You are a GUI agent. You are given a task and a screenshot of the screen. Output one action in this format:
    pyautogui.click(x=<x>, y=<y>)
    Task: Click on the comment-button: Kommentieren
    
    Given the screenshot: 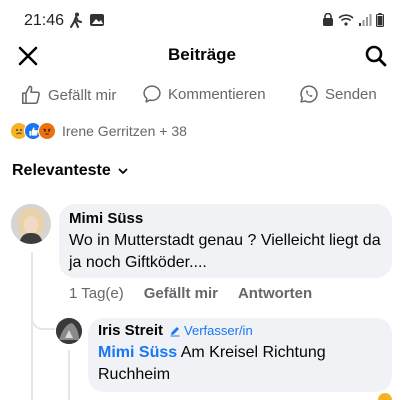 What is the action you would take?
    pyautogui.click(x=204, y=94)
    